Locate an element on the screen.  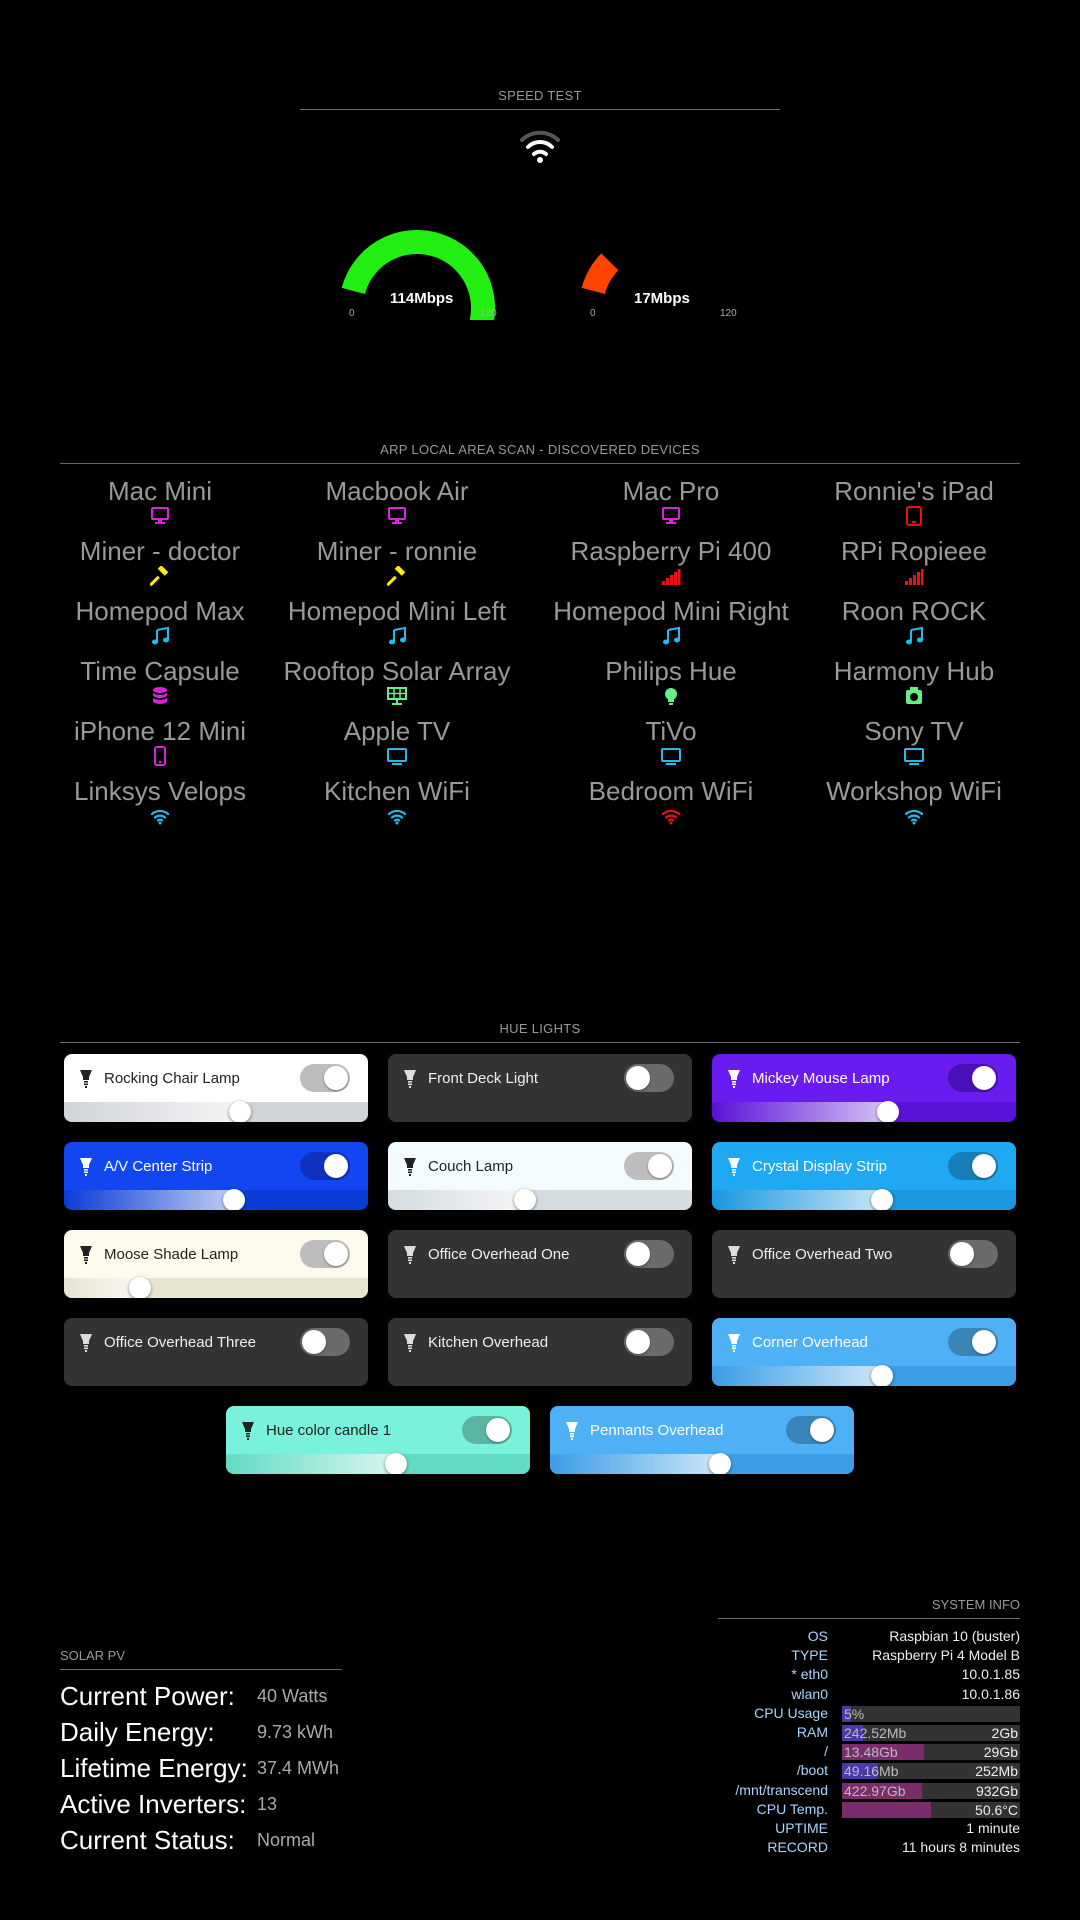
sysinfo-label: RAM is located at coordinates (812, 1732).